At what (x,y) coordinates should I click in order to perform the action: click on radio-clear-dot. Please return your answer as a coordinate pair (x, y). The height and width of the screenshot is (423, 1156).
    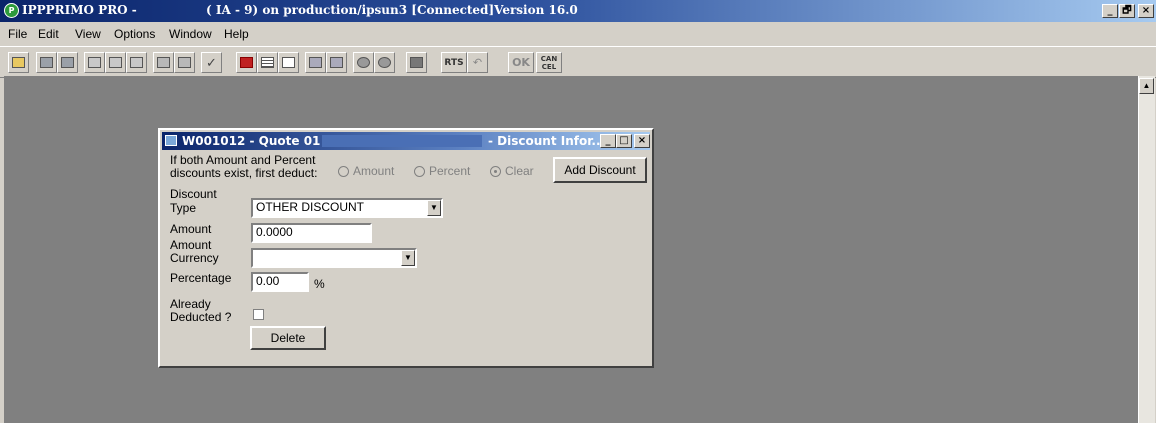
    Looking at the image, I should click on (495, 171).